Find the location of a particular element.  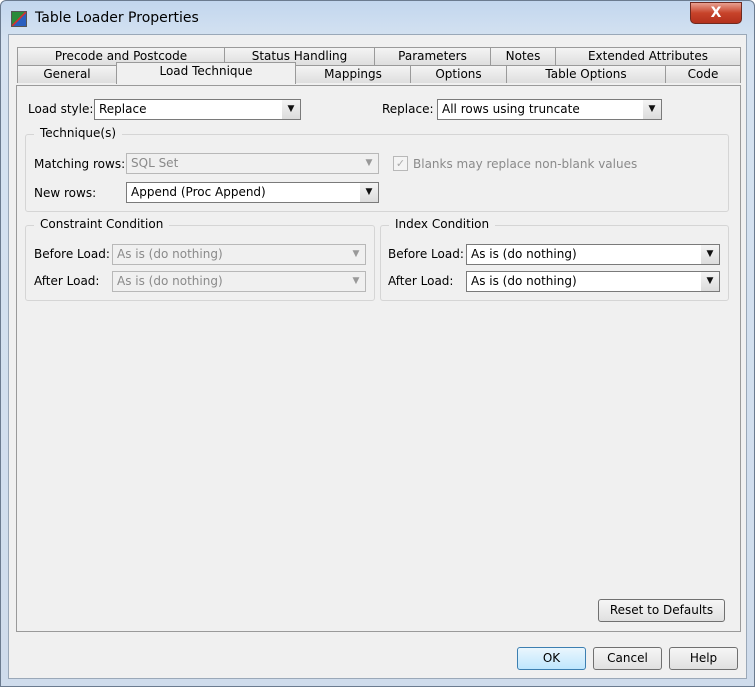

app-icon is located at coordinates (19, 19).